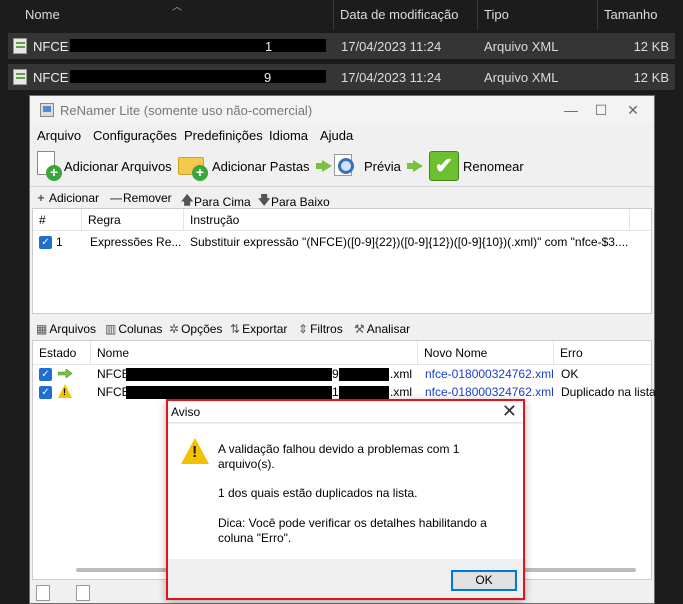 The width and height of the screenshot is (683, 604). What do you see at coordinates (113, 374) in the screenshot?
I see `file-name-prefix: NFCE` at bounding box center [113, 374].